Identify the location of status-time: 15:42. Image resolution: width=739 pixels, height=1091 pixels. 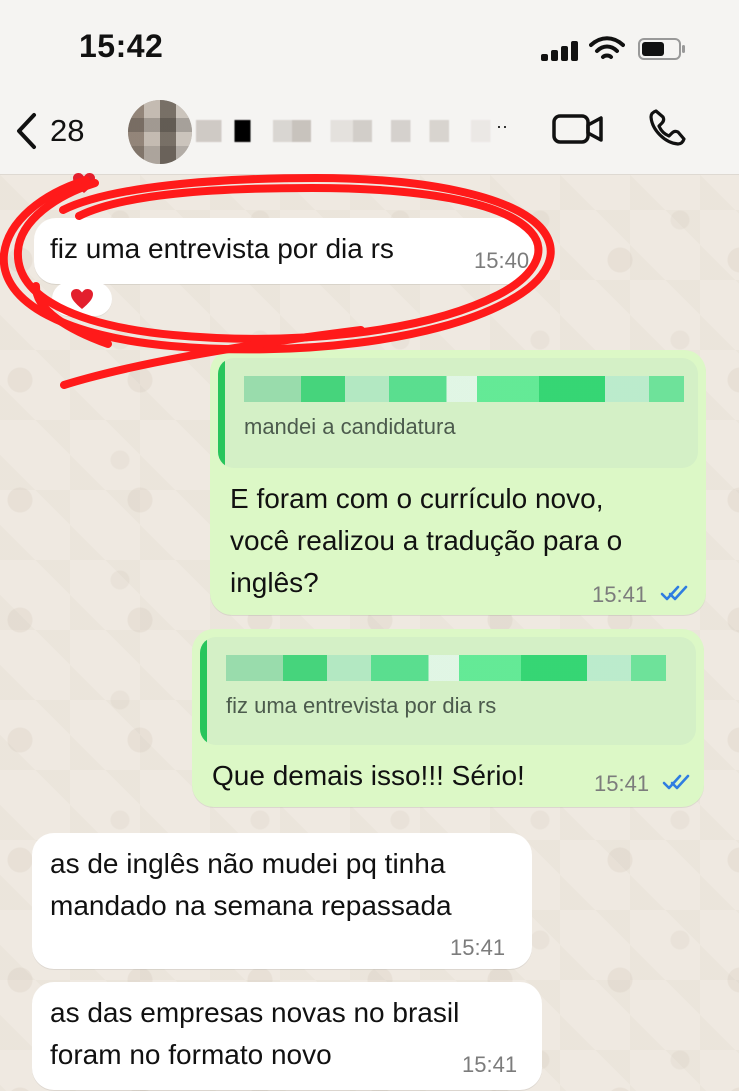
(121, 46).